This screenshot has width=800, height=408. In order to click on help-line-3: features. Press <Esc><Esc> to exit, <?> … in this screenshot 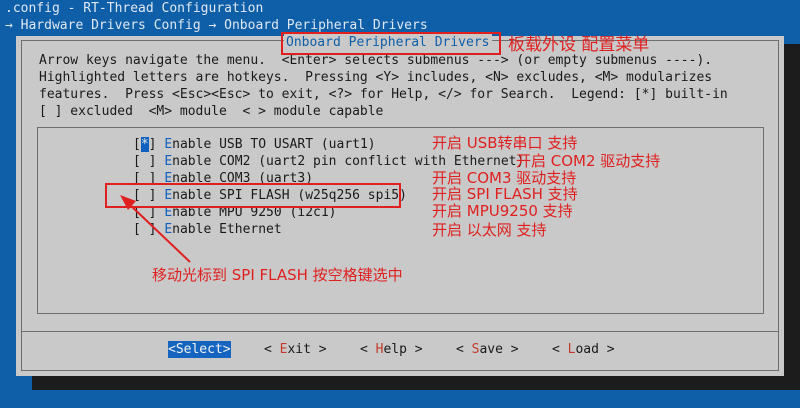, I will do `click(383, 94)`.